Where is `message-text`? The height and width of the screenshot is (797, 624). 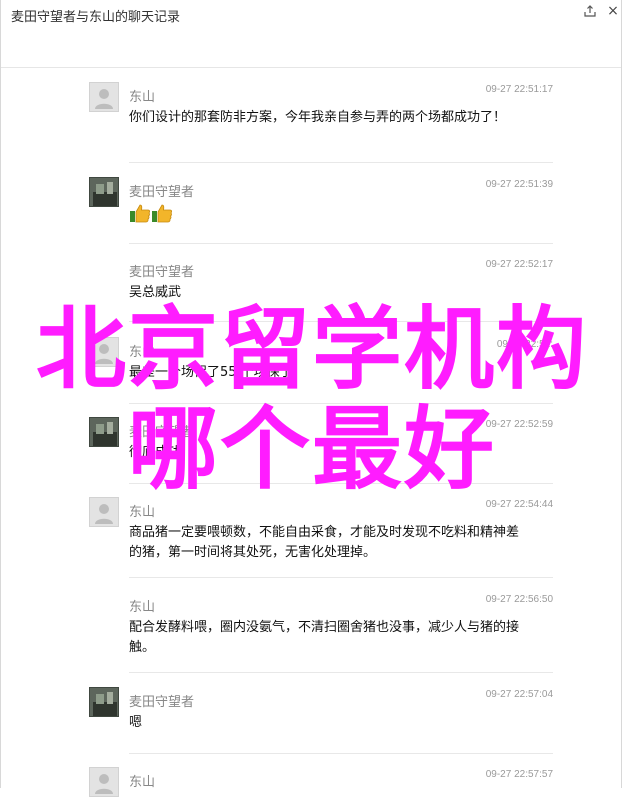 message-text is located at coordinates (329, 213).